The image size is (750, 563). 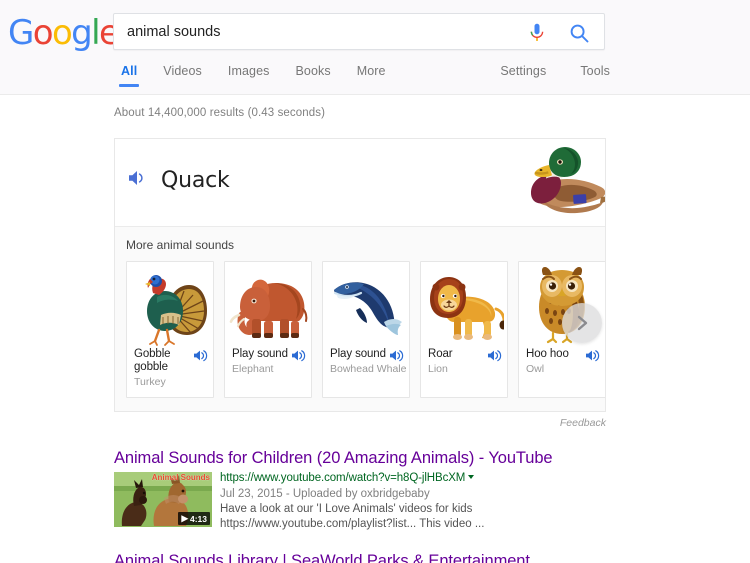 What do you see at coordinates (180, 477) in the screenshot?
I see `thumbnail-title-overlay: Animal Sounds` at bounding box center [180, 477].